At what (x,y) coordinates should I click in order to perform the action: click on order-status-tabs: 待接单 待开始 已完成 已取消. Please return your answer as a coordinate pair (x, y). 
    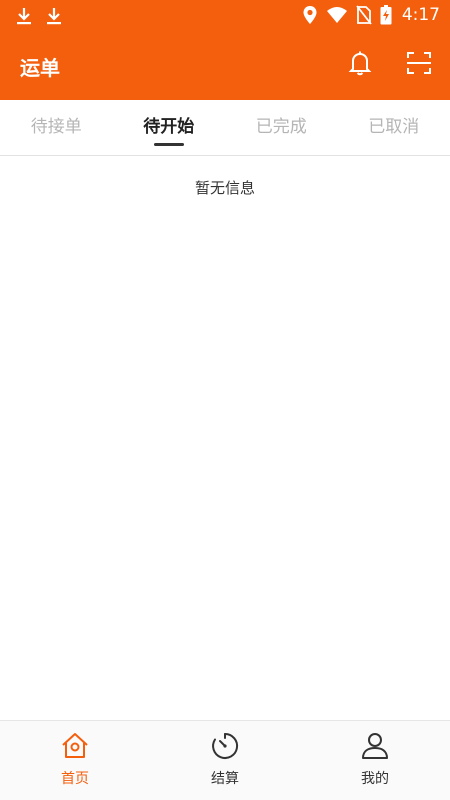
    Looking at the image, I should click on (225, 128).